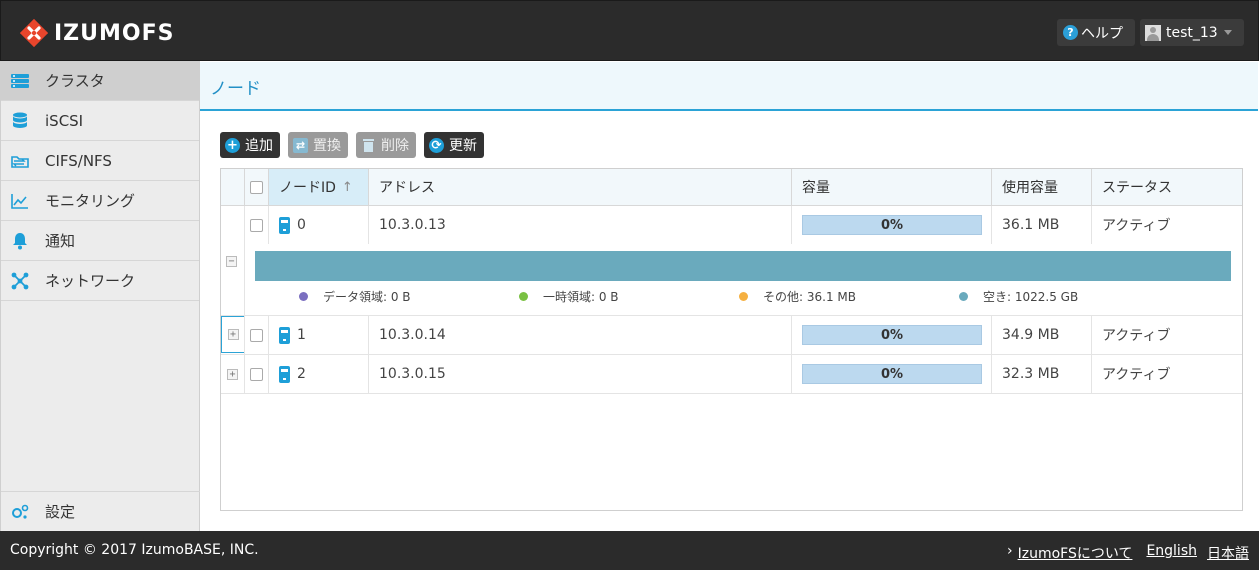 This screenshot has width=1259, height=570. I want to click on refresh-label: 更新, so click(463, 146).